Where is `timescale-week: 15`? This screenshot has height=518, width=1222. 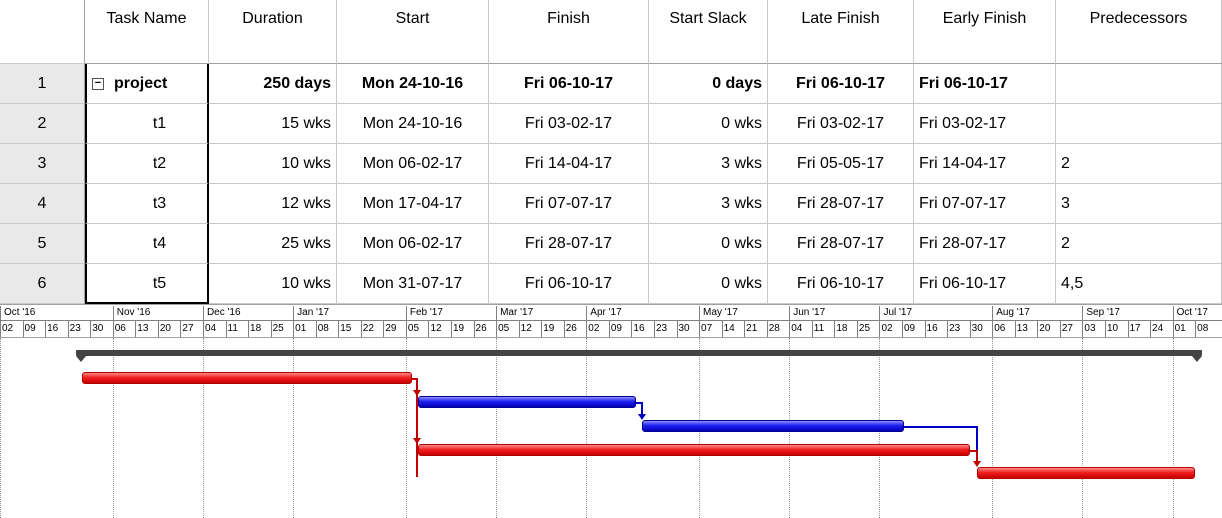
timescale-week: 15 is located at coordinates (350, 329).